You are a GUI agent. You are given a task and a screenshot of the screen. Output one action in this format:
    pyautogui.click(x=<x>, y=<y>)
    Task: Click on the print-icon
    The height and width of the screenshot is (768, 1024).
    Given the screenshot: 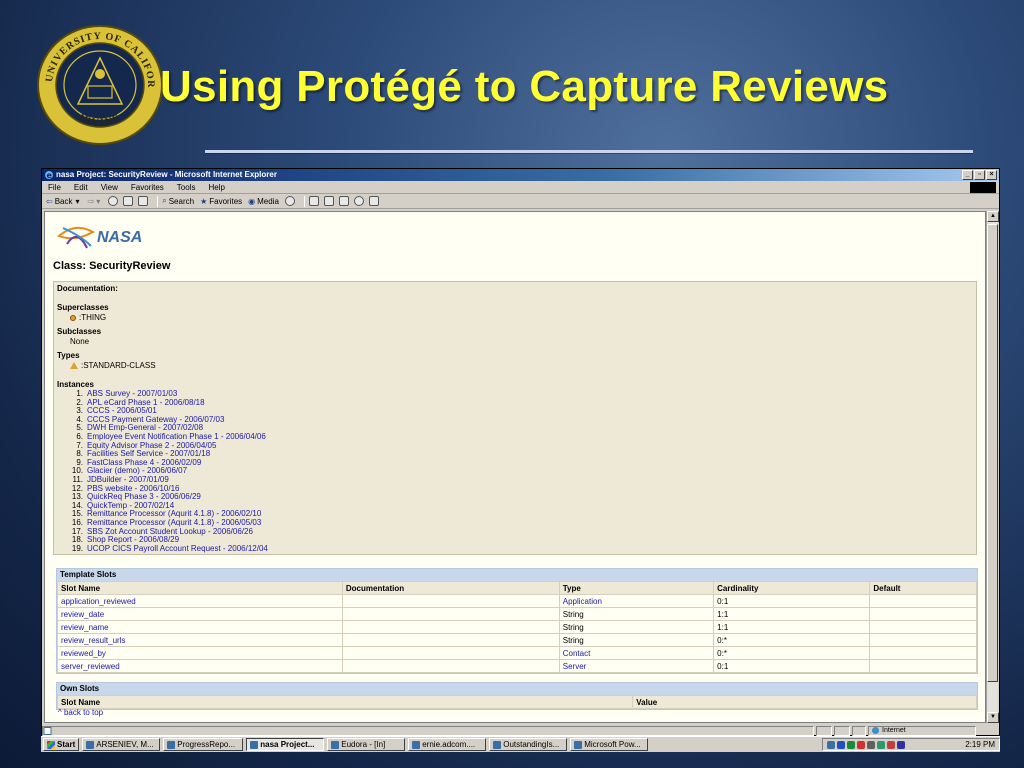 What is the action you would take?
    pyautogui.click(x=328, y=201)
    